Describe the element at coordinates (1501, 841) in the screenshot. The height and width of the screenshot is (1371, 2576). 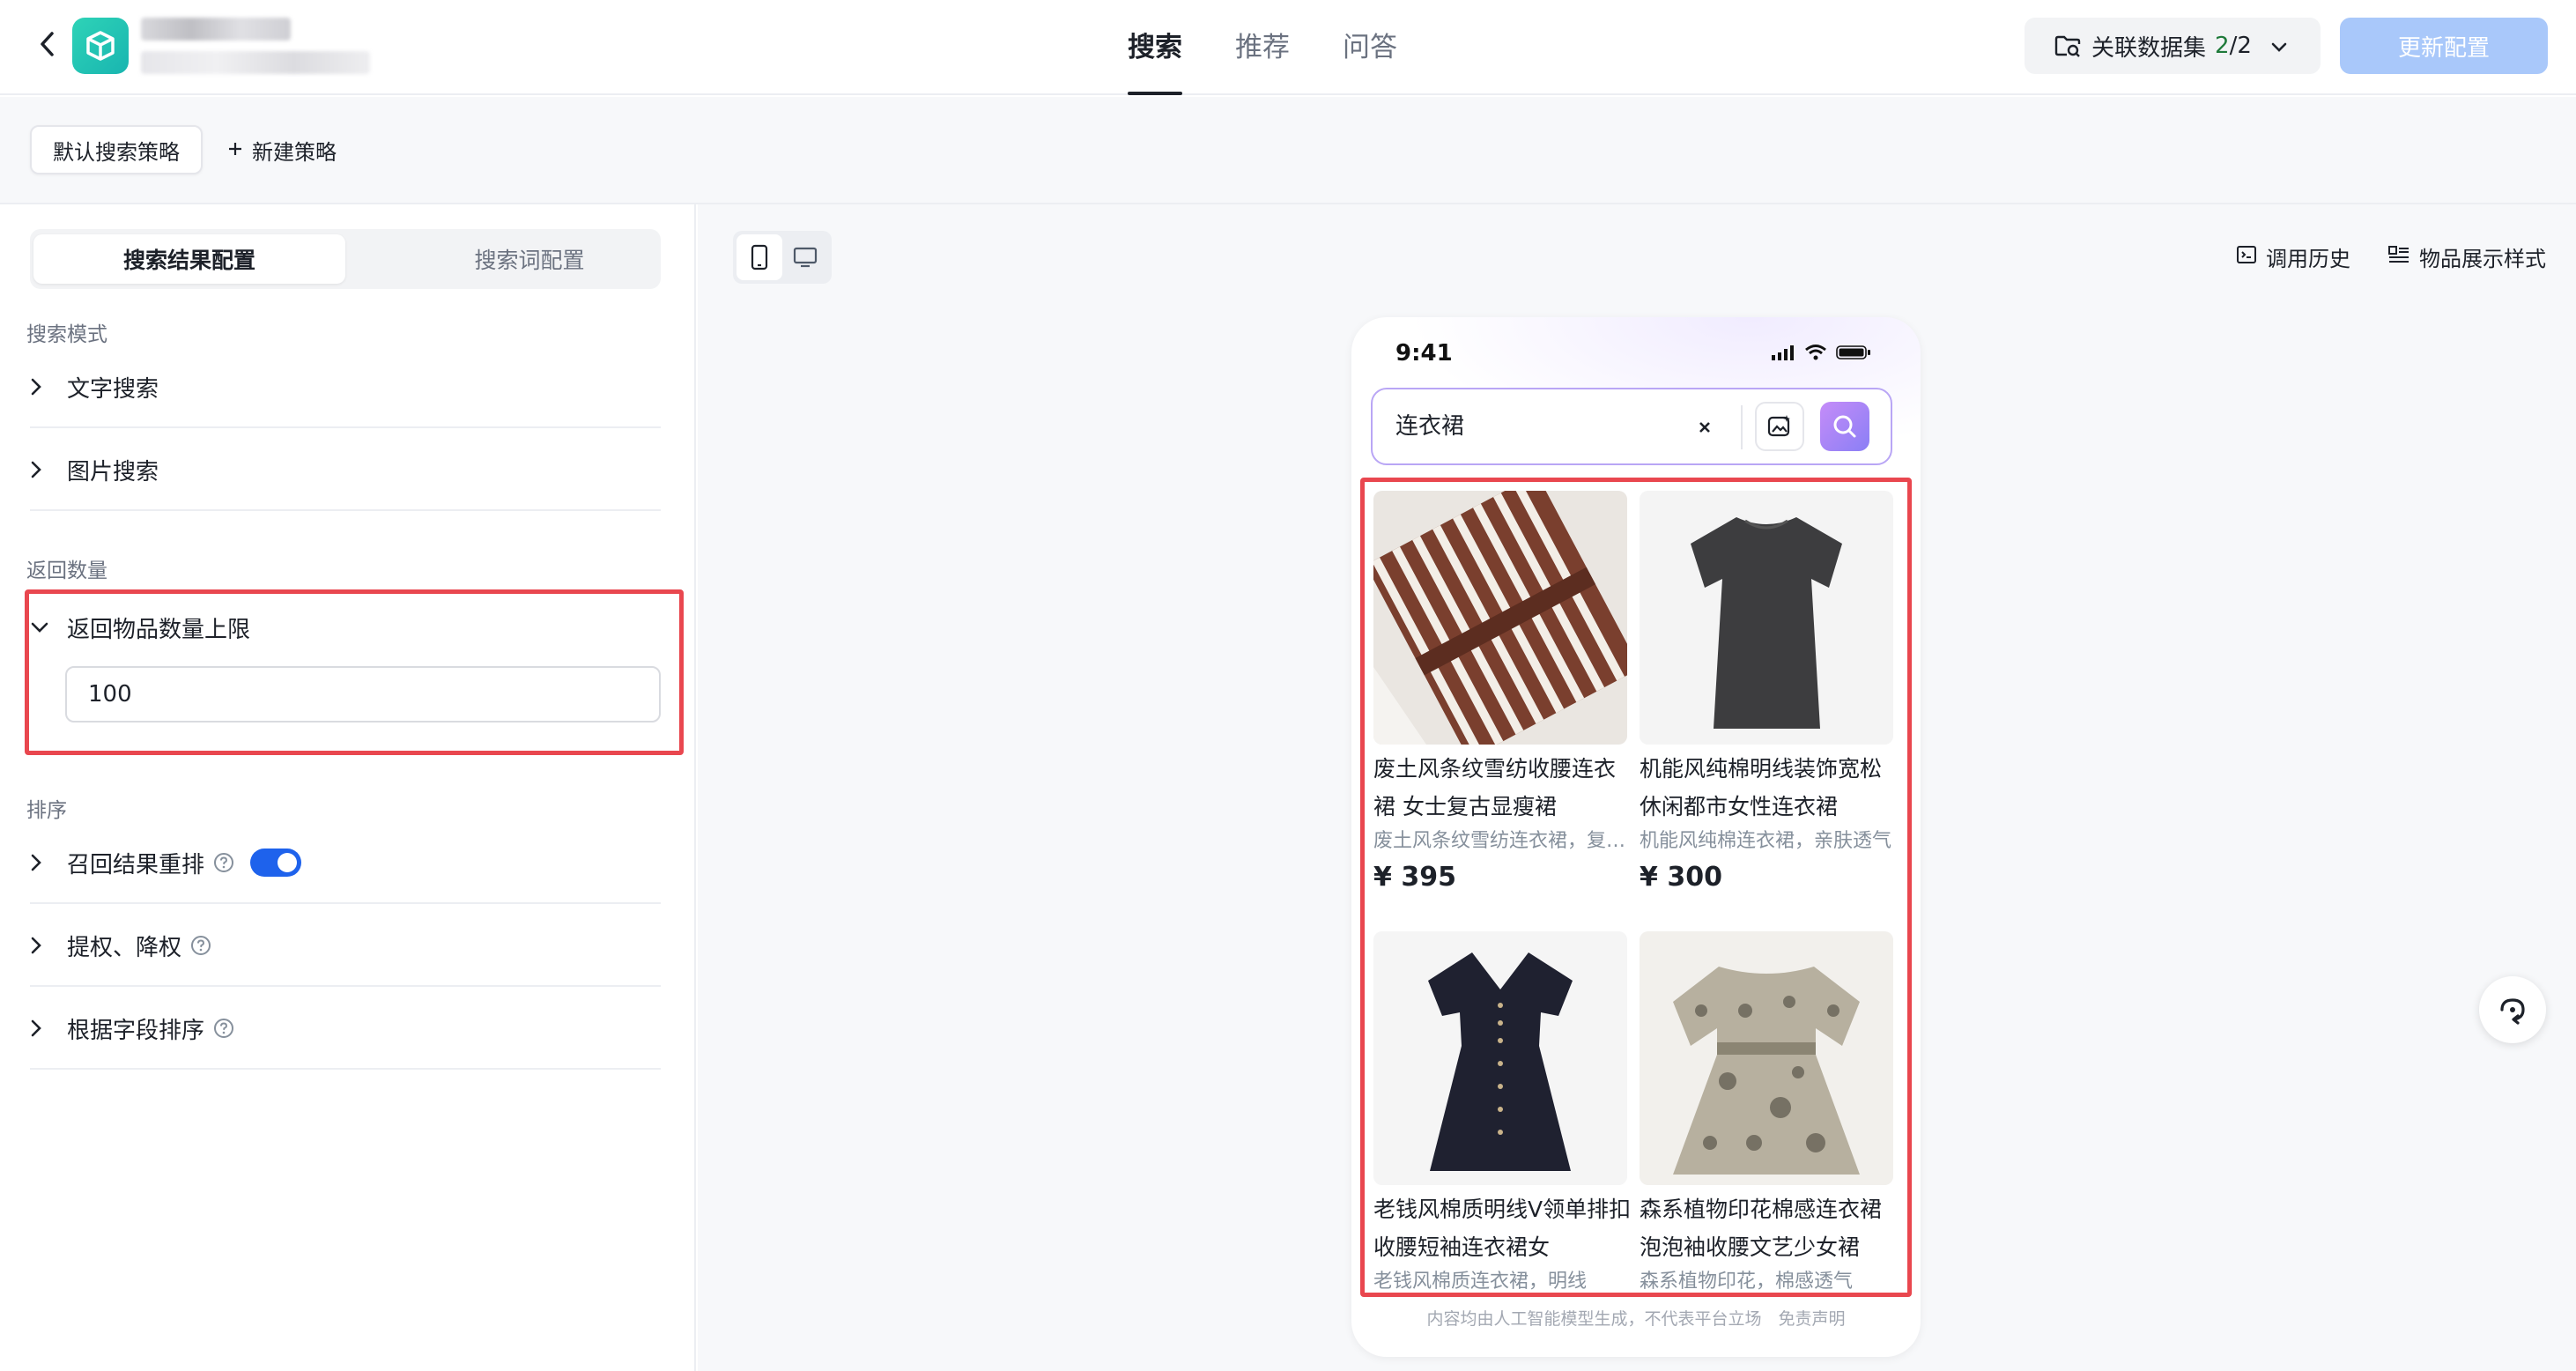
I see `product-desc: 废土风条纹雪纺连衣裙，复古显瘦` at that location.